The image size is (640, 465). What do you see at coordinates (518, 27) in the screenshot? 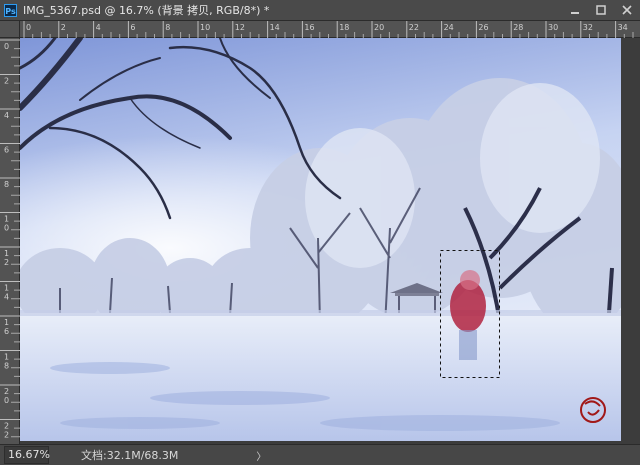
I see `ruler-label: 28` at bounding box center [518, 27].